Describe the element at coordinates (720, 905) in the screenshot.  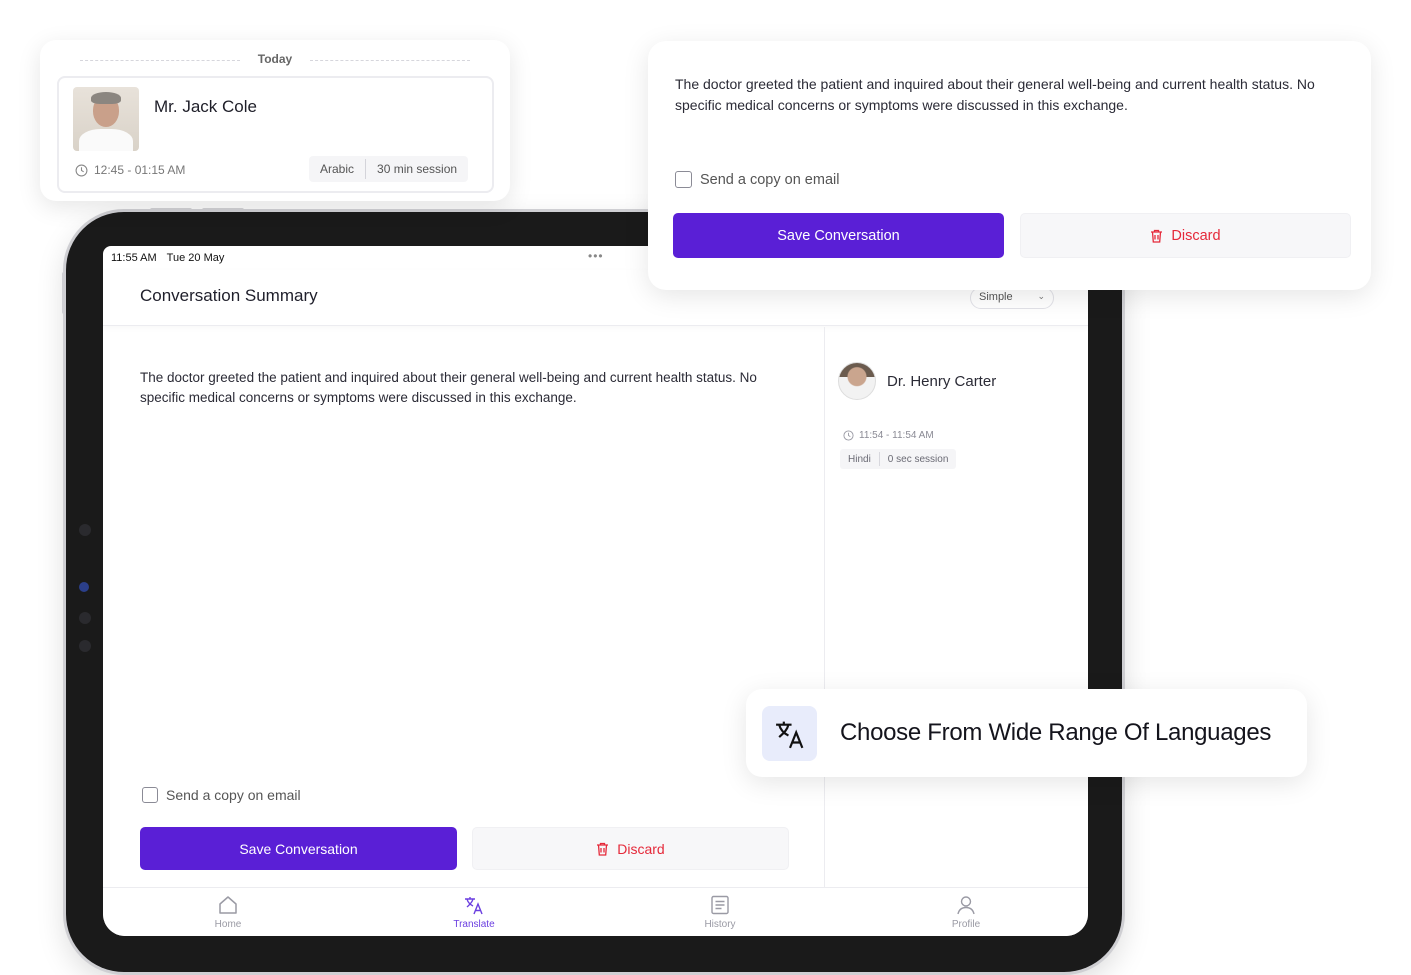
I see `history-icon` at that location.